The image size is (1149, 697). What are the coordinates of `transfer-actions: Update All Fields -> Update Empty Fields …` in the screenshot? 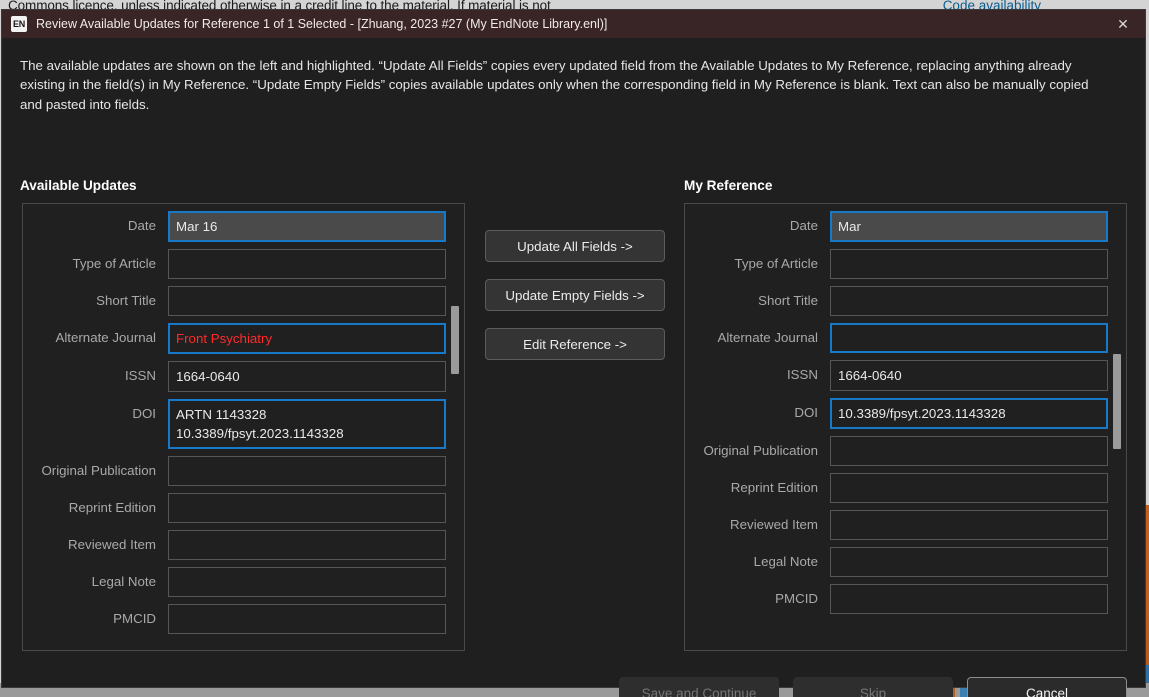 It's located at (575, 295).